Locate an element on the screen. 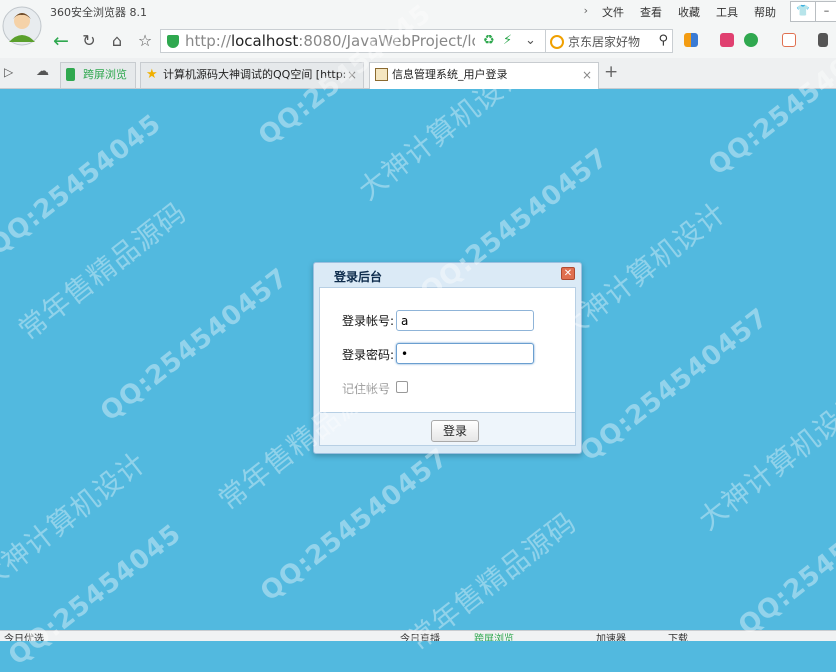 This screenshot has height=672, width=836. password-label: 登录密码: is located at coordinates (368, 355).